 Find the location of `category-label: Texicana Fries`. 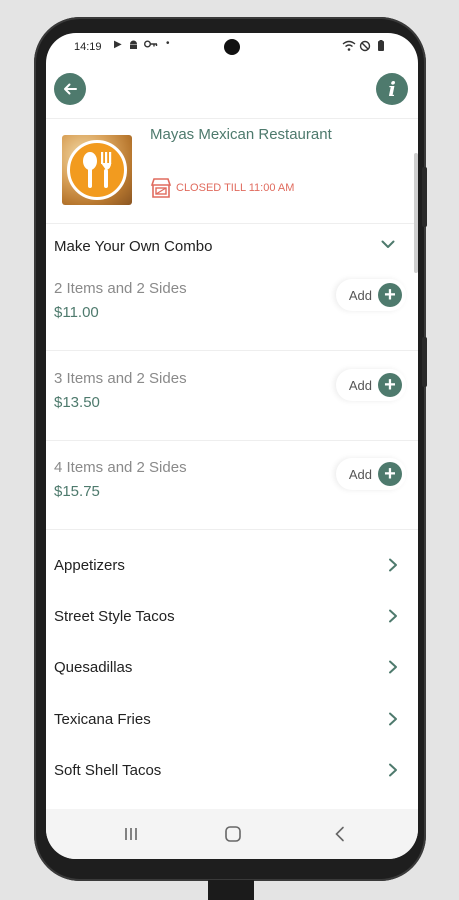

category-label: Texicana Fries is located at coordinates (102, 719).